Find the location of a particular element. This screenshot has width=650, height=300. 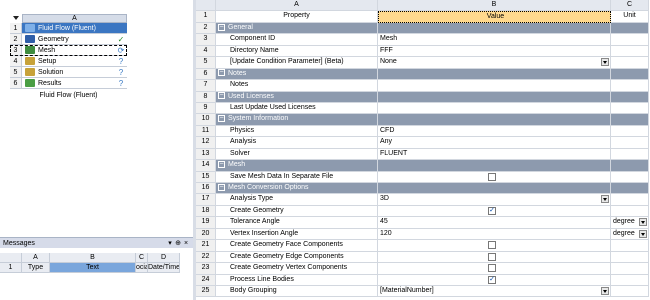

property-row-save-mesh-data-in-separate-file: 15 Save Mesh Data In Separate File is located at coordinates (423, 177).